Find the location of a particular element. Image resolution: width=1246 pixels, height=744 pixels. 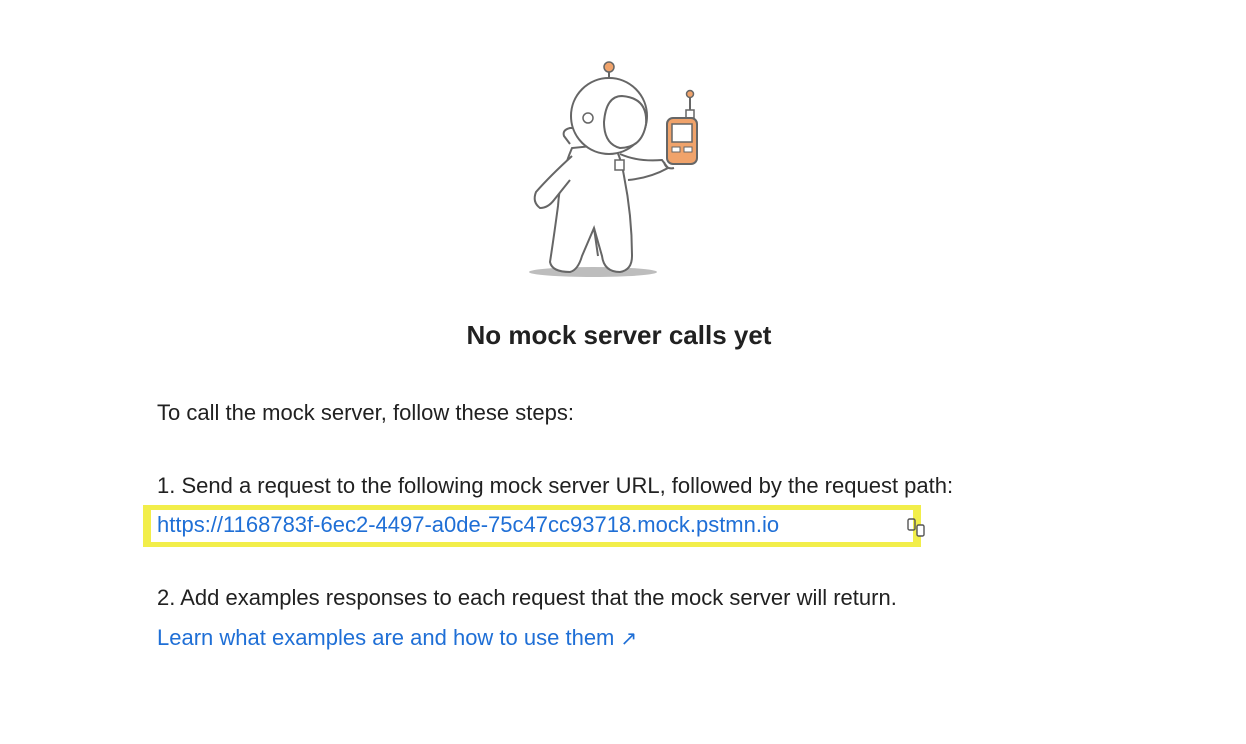

external-link-arrow-icon: ↗ is located at coordinates (629, 639).